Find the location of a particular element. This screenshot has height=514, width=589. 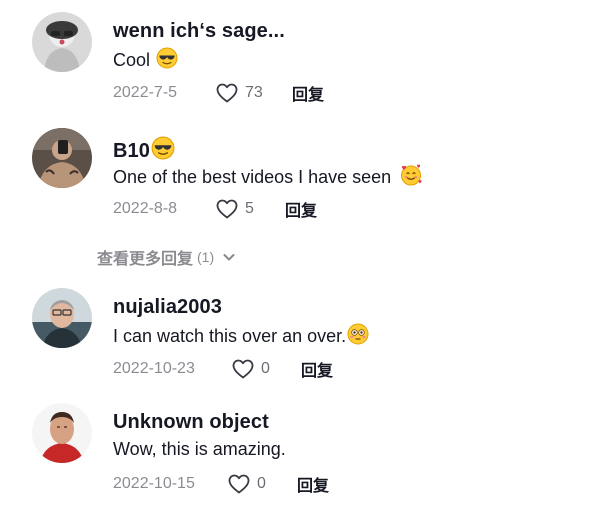

comment-text-content: Wow, this is amazing. is located at coordinates (199, 449).